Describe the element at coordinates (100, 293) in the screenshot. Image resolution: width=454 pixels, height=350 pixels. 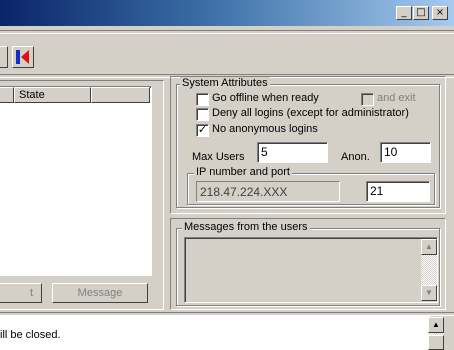
I see `message-button: Message` at that location.